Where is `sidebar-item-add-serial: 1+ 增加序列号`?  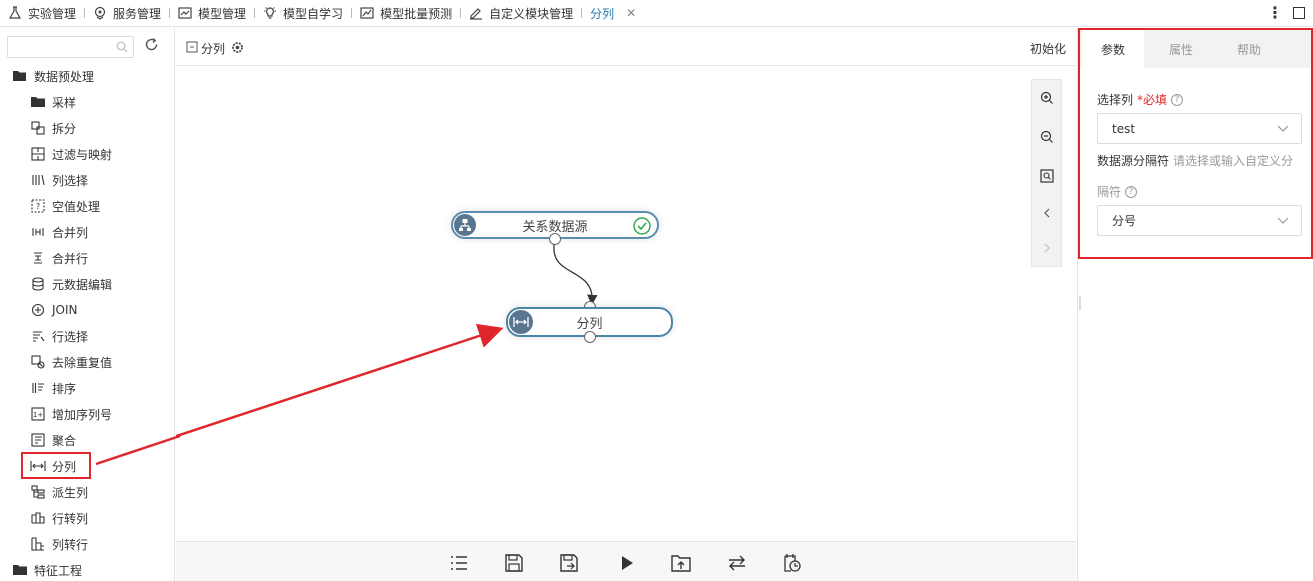
sidebar-item-add-serial: 1+ 增加序列号 is located at coordinates (71, 414).